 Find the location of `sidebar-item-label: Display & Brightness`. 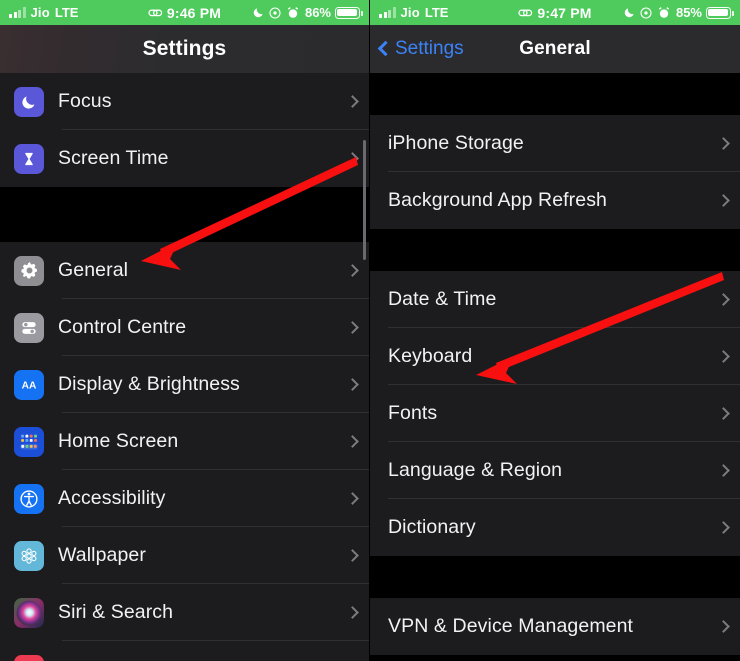

sidebar-item-label: Display & Brightness is located at coordinates (149, 384).